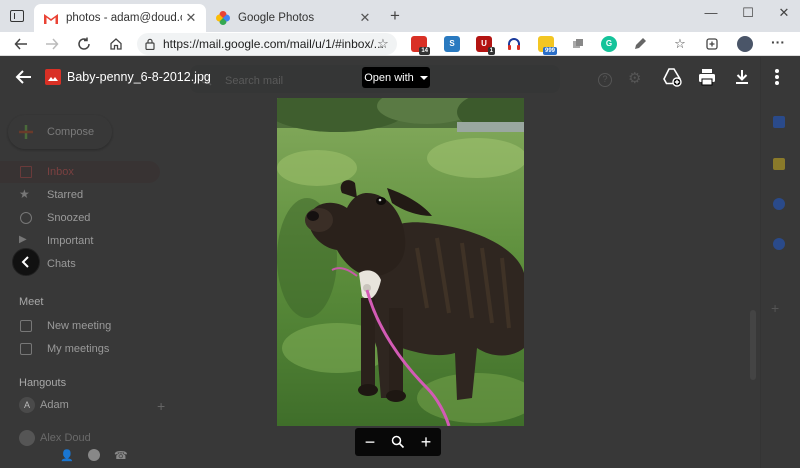 This screenshot has width=800, height=468. Describe the element at coordinates (27, 438) in the screenshot. I see `contact-avatar` at that location.